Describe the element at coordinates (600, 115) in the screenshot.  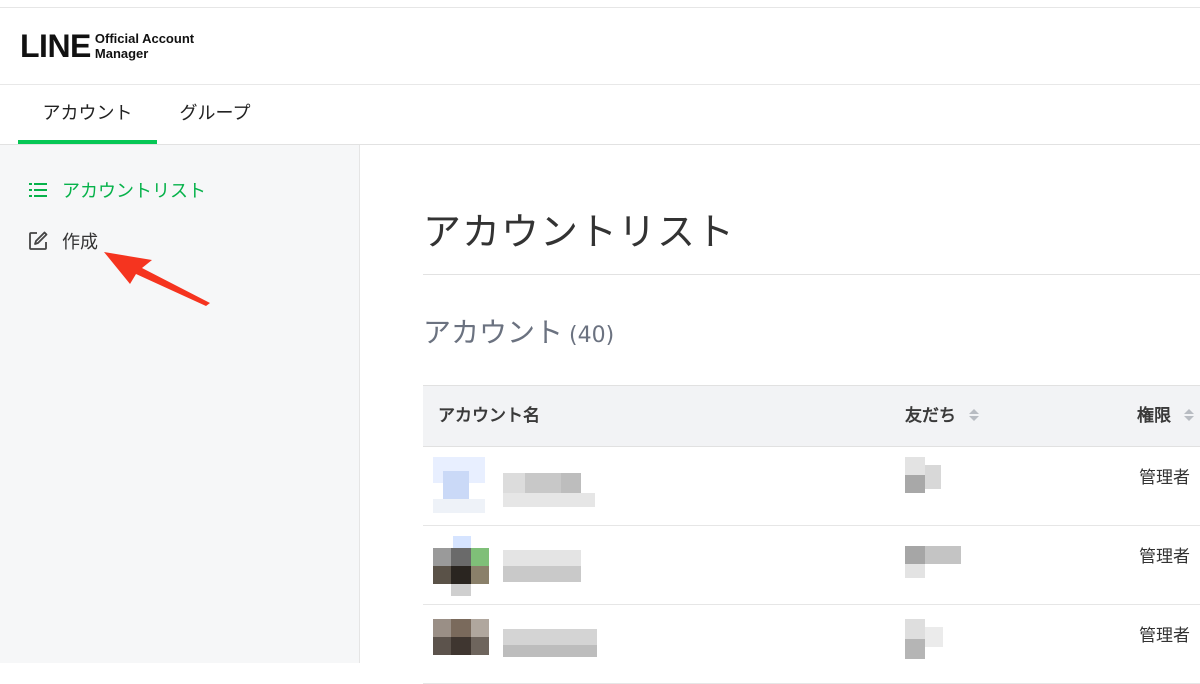
I see `top-tabs: アカウント グループ` at that location.